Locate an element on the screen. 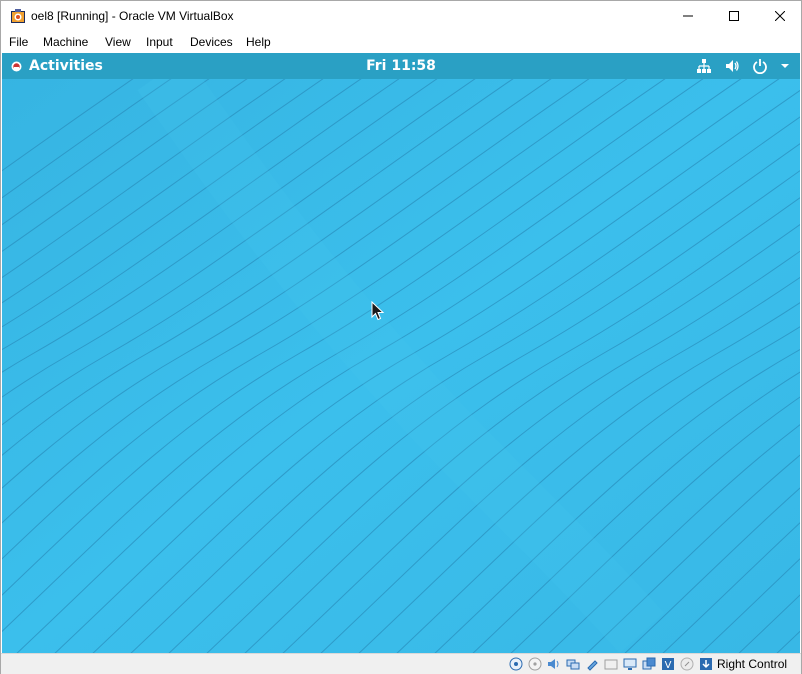 The width and height of the screenshot is (802, 674). virtualization-icon: V is located at coordinates (668, 664).